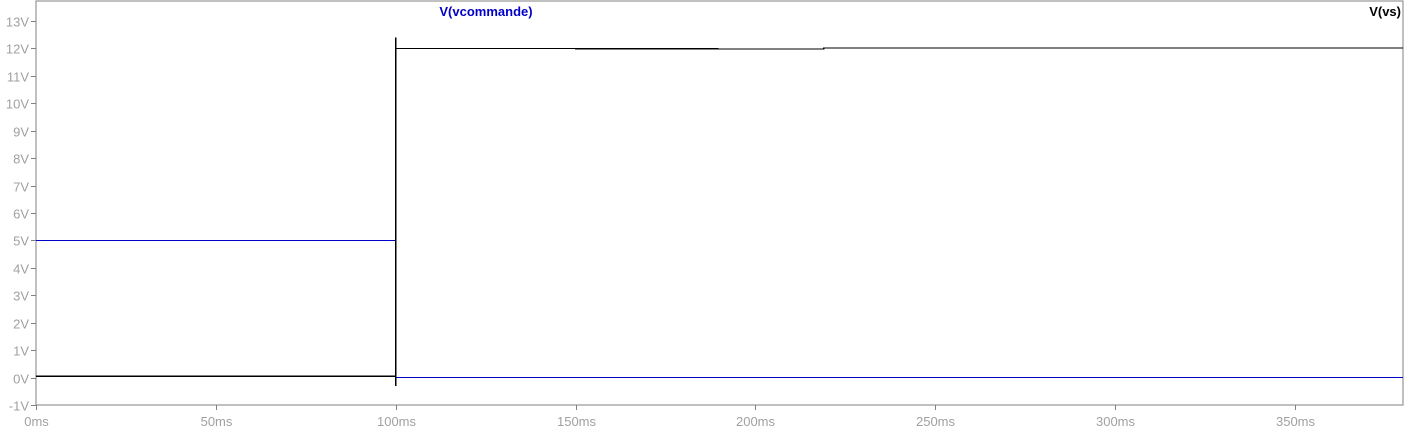 The height and width of the screenshot is (438, 1404). What do you see at coordinates (21, 187) in the screenshot?
I see `y-tick-label: 7V` at bounding box center [21, 187].